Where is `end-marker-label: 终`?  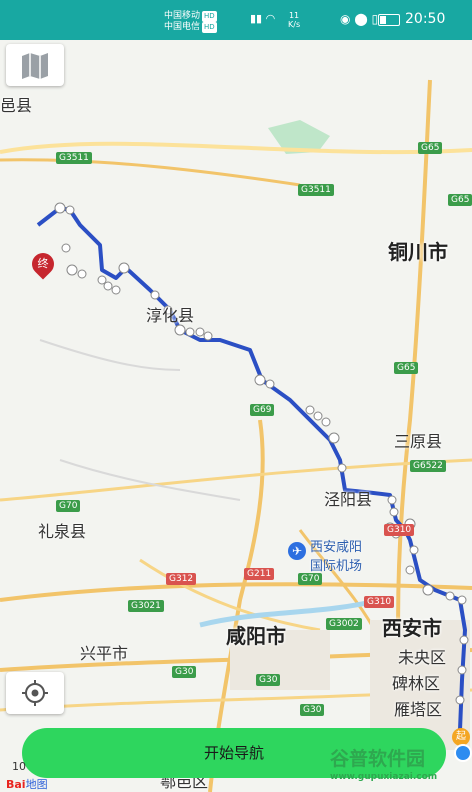
end-marker-label: 终 is located at coordinates (43, 263).